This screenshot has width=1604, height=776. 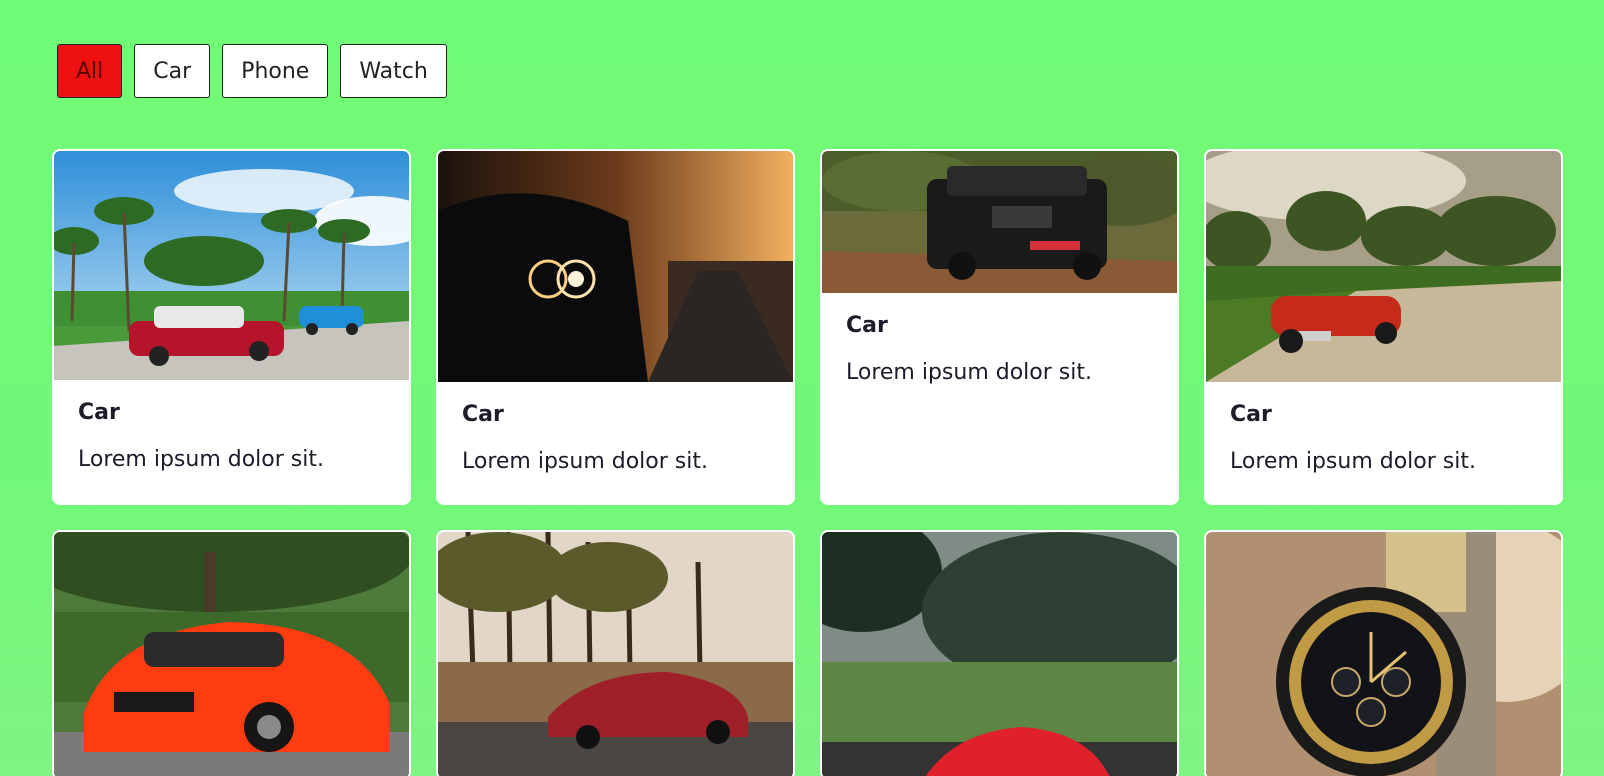 I want to click on filter-car-button: Car, so click(x=172, y=71).